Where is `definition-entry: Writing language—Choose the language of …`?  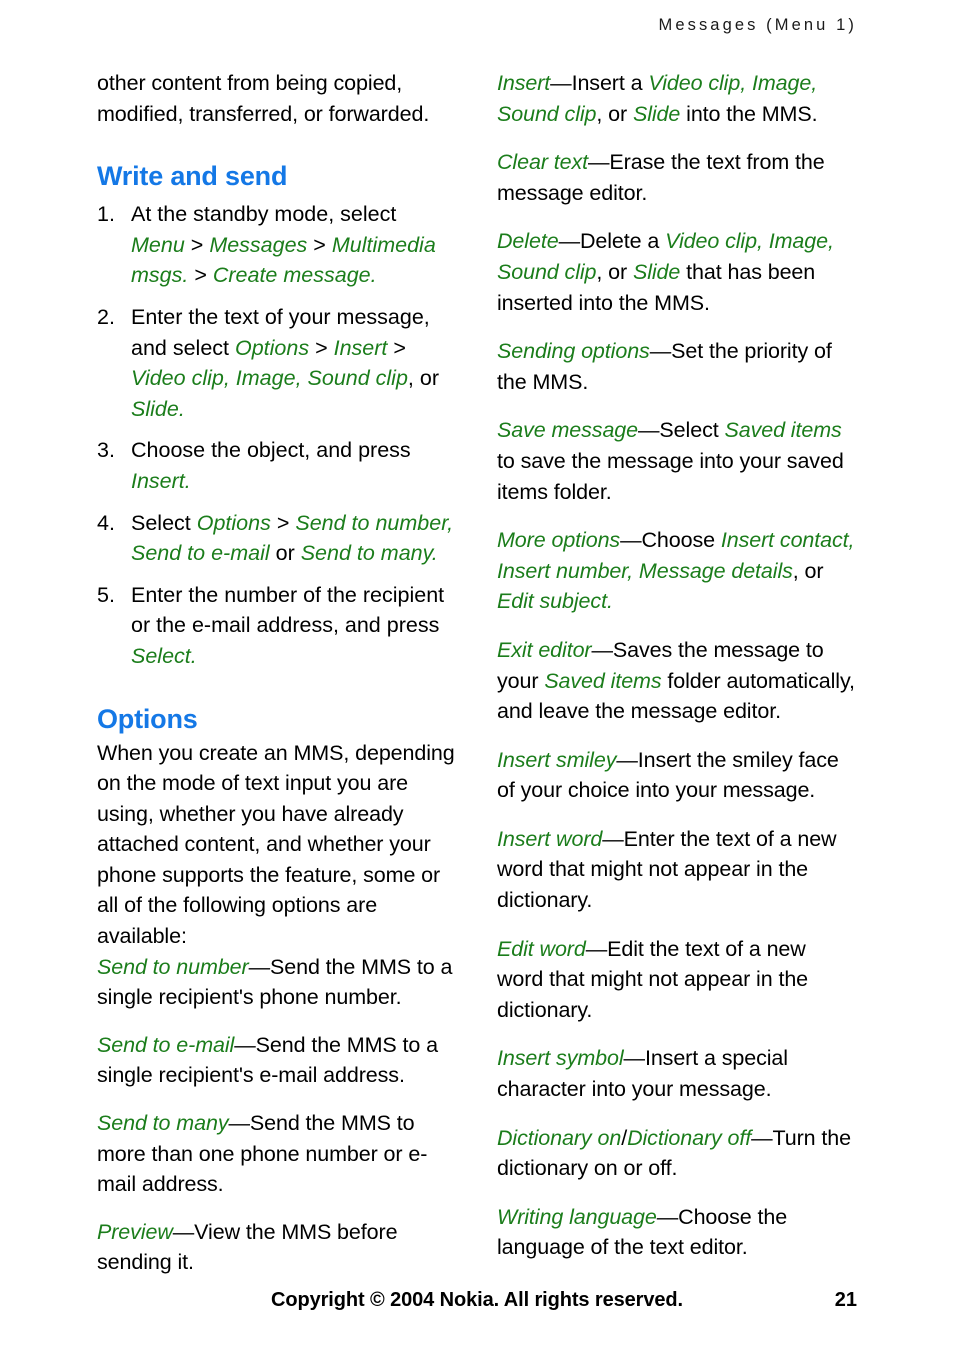
definition-entry: Writing language—Choose the language of … is located at coordinates (676, 1232).